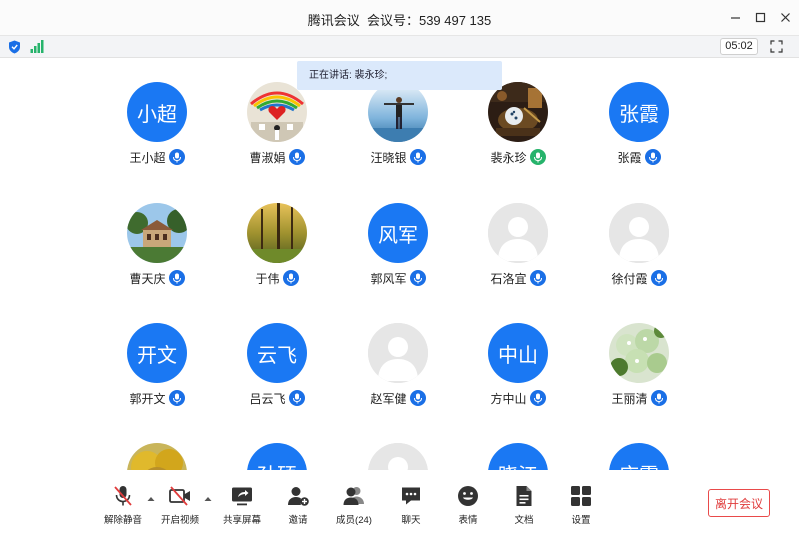  Describe the element at coordinates (123, 496) in the screenshot. I see `mic-off-icon` at that location.